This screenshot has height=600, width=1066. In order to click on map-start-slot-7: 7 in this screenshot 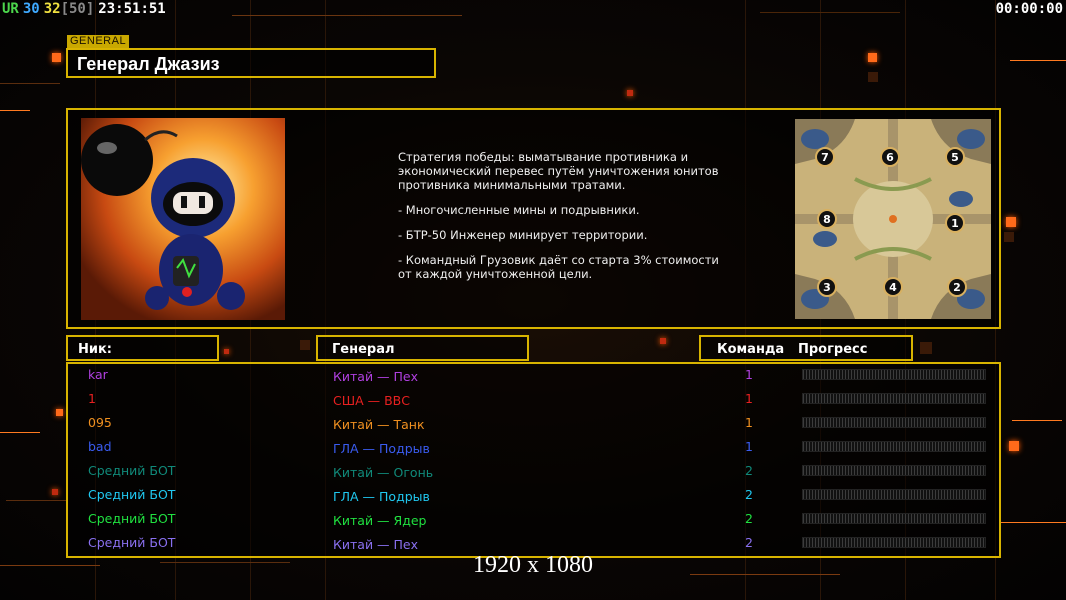, I will do `click(825, 157)`.